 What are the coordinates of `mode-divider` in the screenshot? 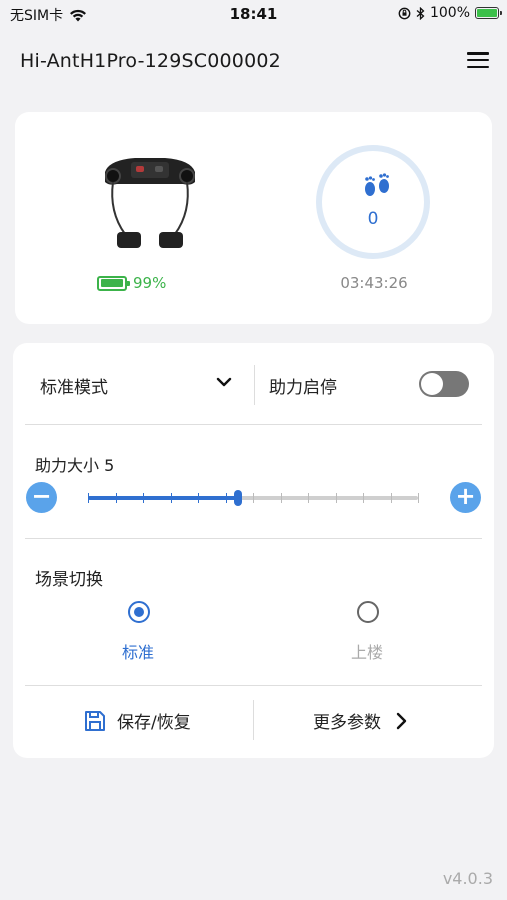 It's located at (254, 385).